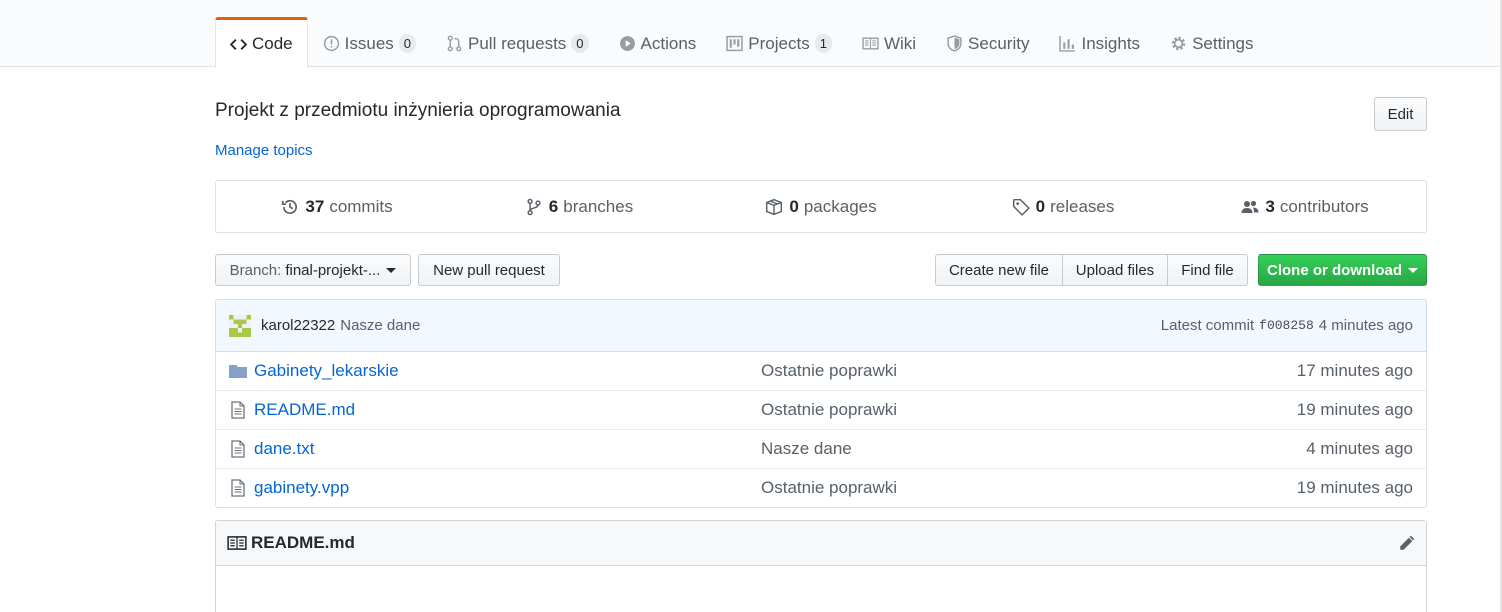 The image size is (1502, 612). Describe the element at coordinates (331, 43) in the screenshot. I see `issue-icon` at that location.